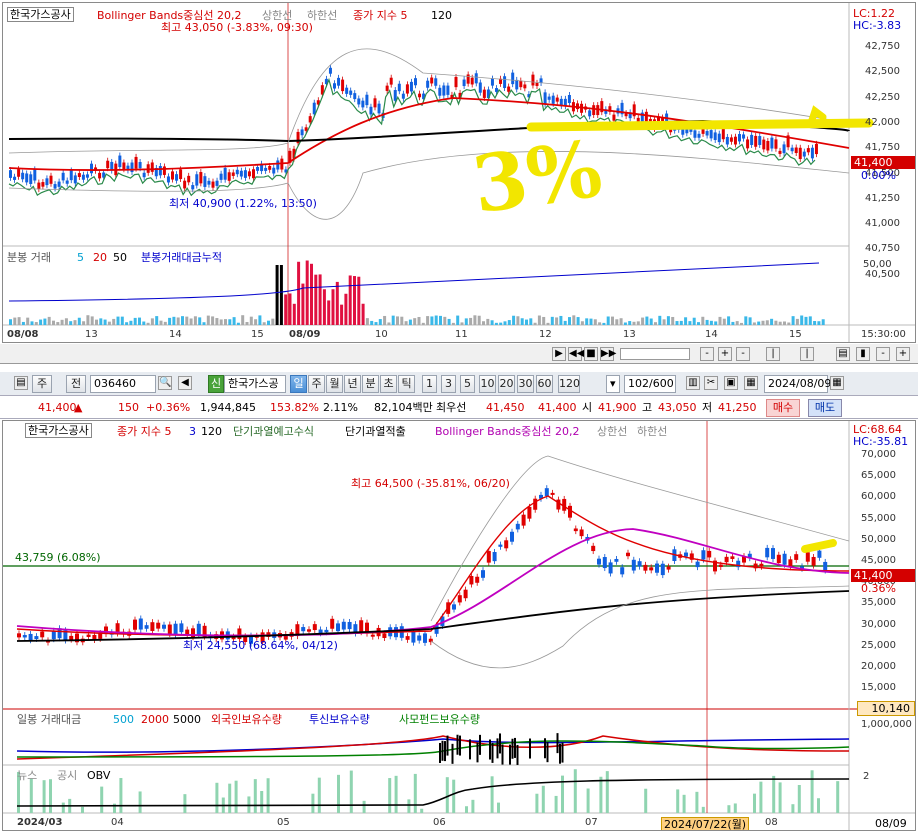 This screenshot has width=918, height=831. What do you see at coordinates (487, 384) in the screenshot?
I see `count-button: 10` at bounding box center [487, 384].